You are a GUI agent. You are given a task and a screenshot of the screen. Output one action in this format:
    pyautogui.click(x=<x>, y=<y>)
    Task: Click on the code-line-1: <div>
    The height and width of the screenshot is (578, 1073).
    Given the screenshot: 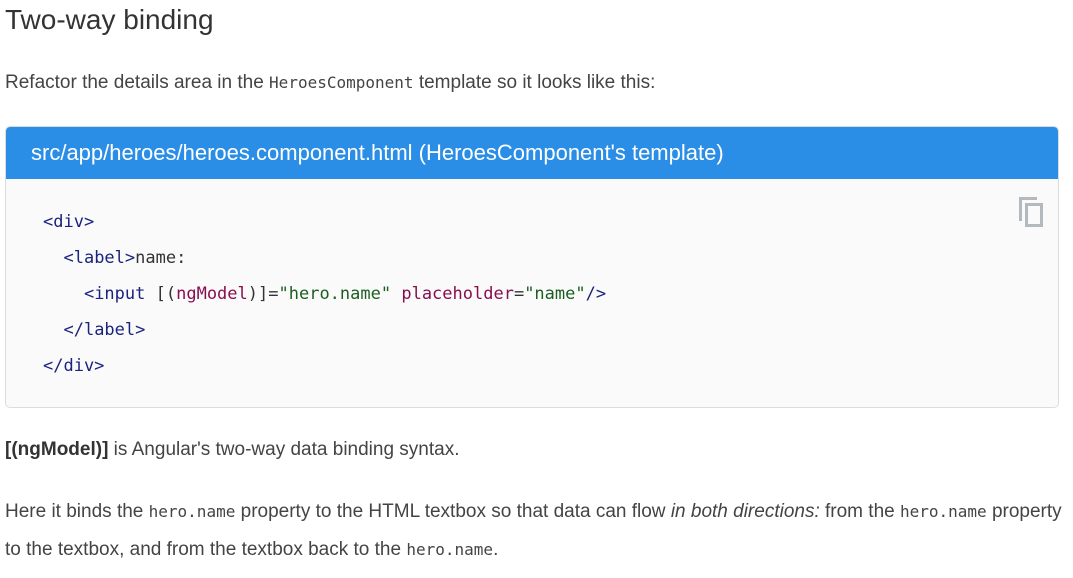 What is the action you would take?
    pyautogui.click(x=69, y=222)
    